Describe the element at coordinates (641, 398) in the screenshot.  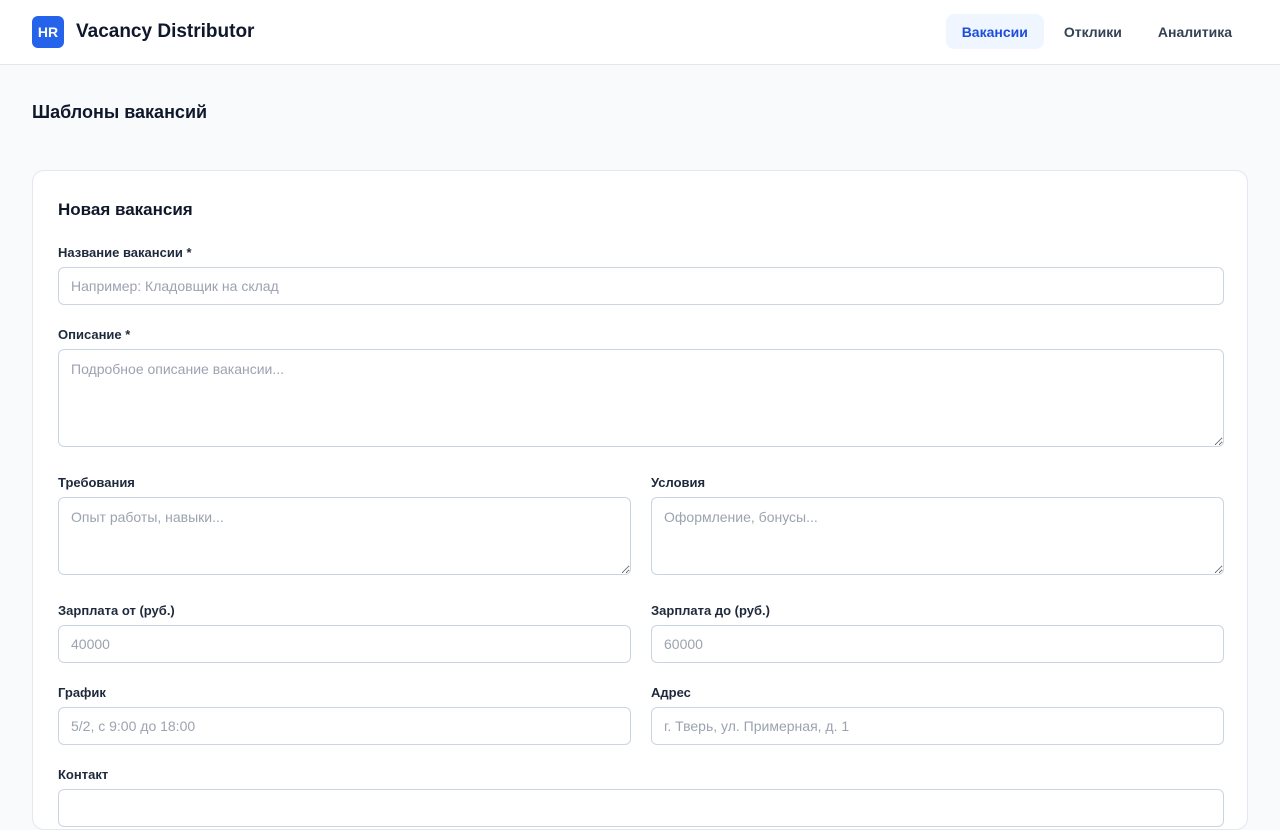
I see `description-textarea` at that location.